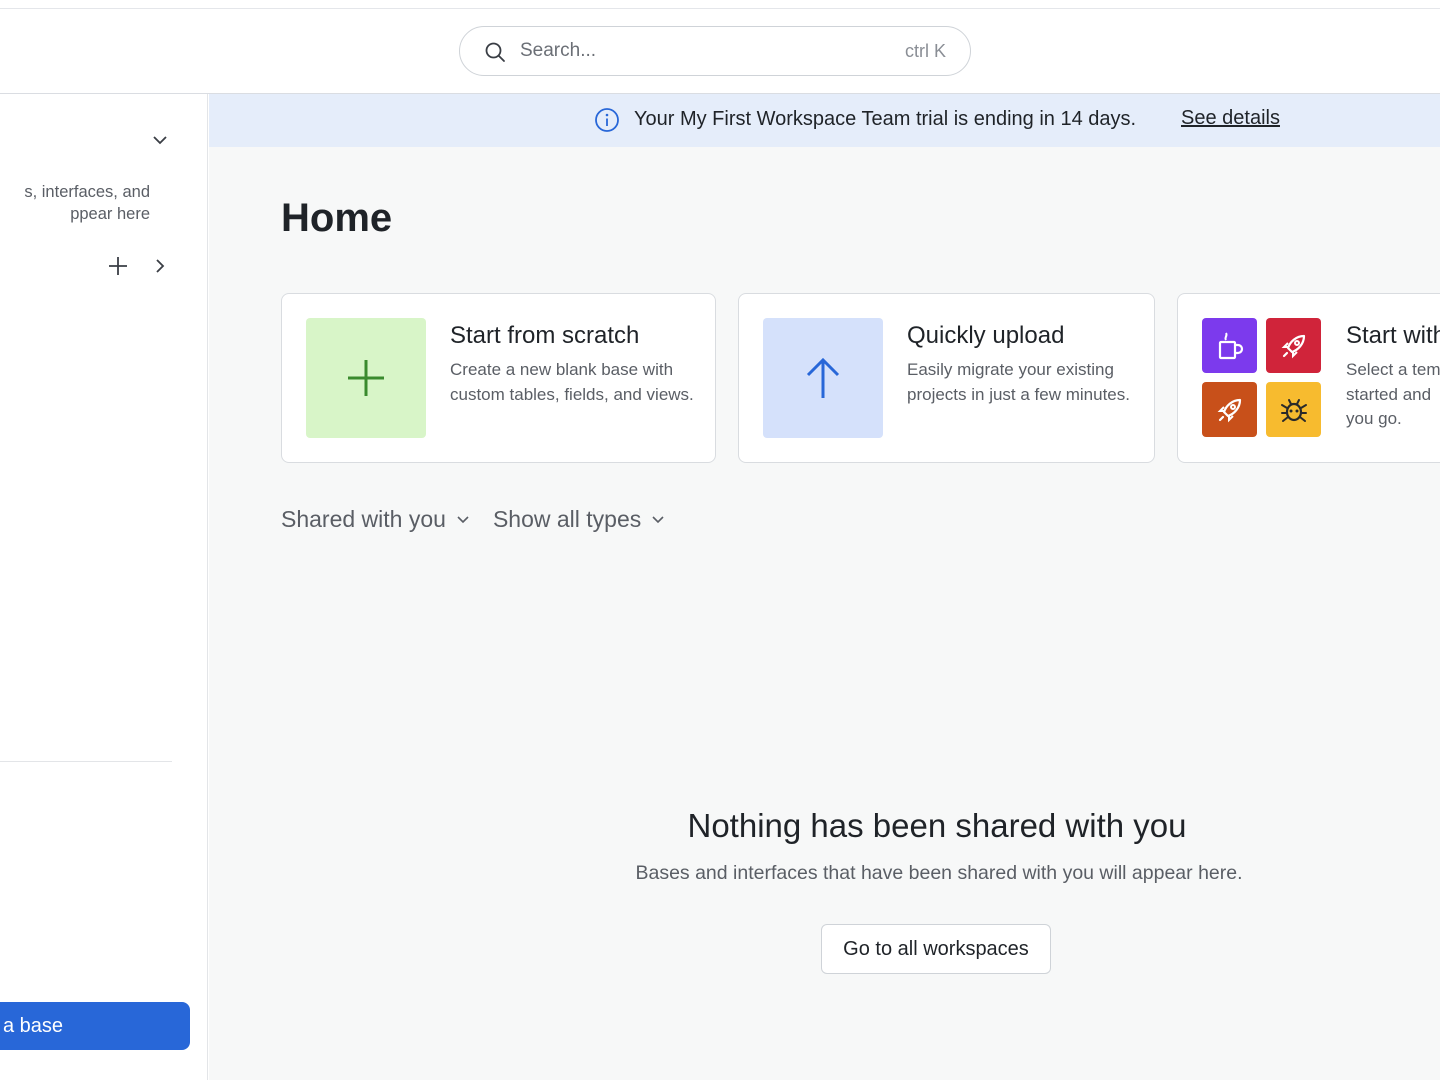 The height and width of the screenshot is (1080, 1440). What do you see at coordinates (1393, 335) in the screenshot?
I see `card-title: Start with` at bounding box center [1393, 335].